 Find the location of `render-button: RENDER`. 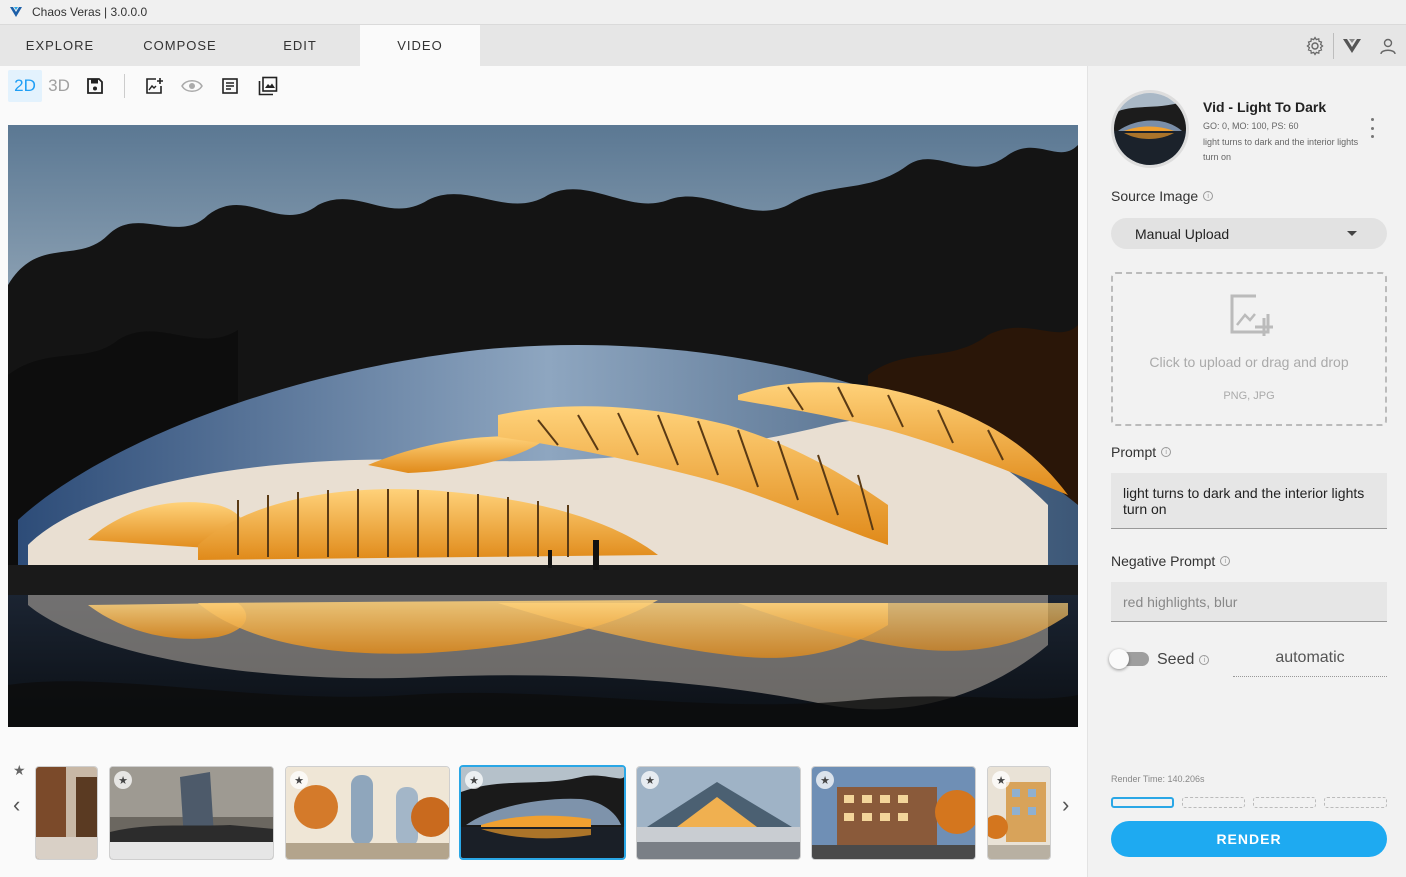

render-button: RENDER is located at coordinates (1249, 839).